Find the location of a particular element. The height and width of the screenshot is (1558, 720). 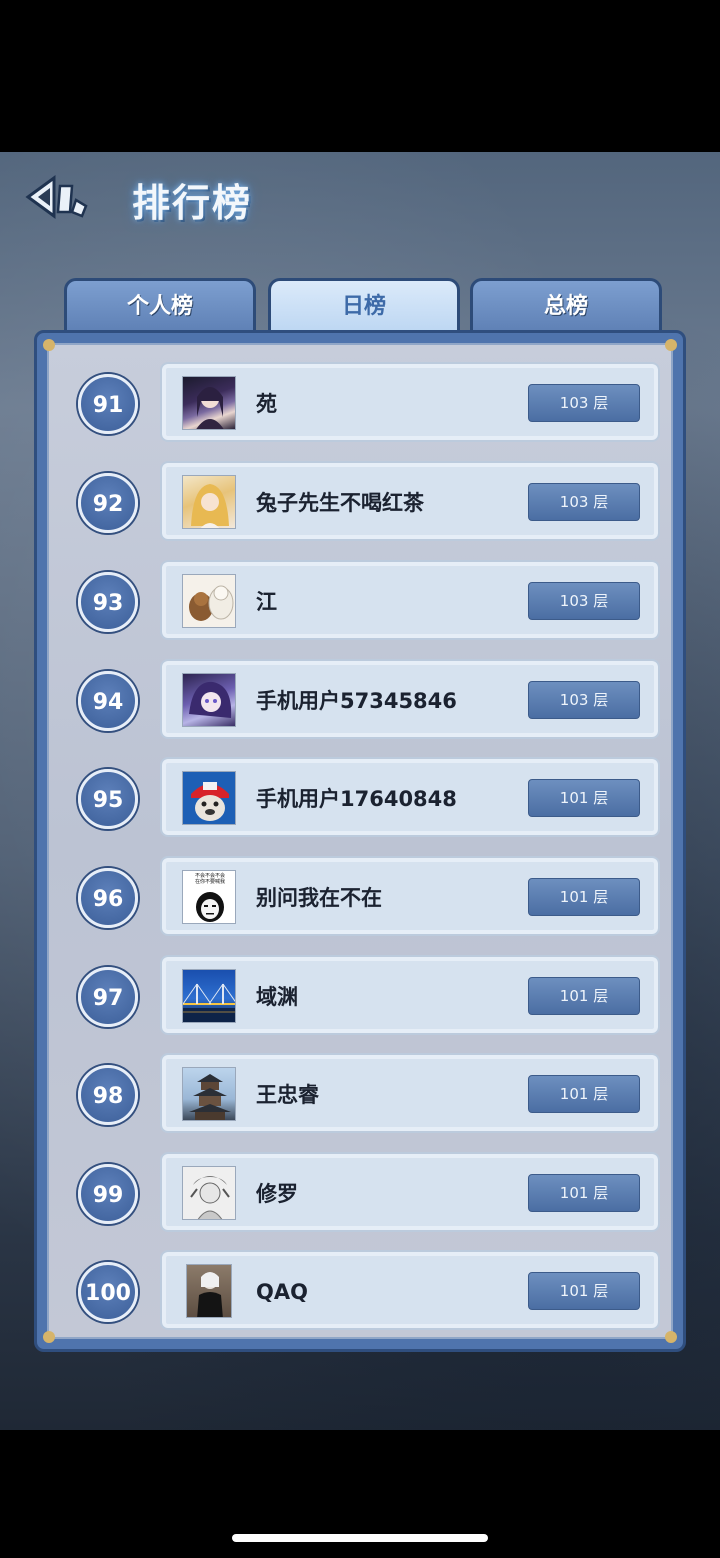

player-name: 江 is located at coordinates (266, 602).